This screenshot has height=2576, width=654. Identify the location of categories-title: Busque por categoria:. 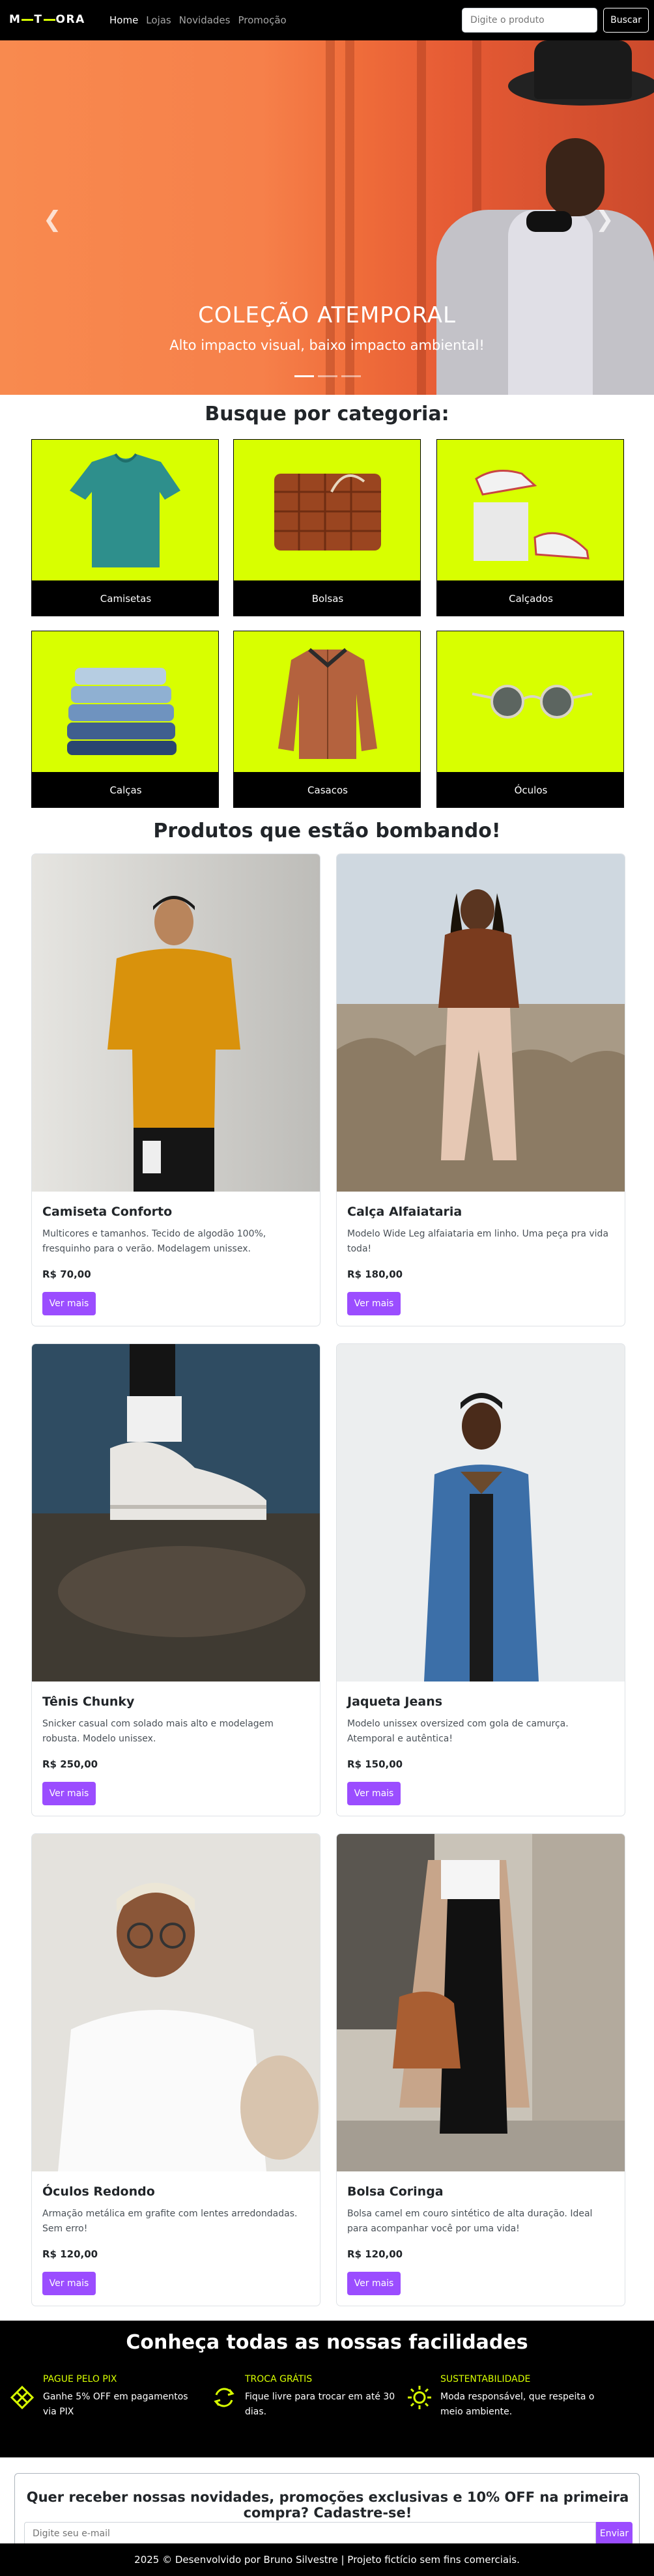
(327, 414).